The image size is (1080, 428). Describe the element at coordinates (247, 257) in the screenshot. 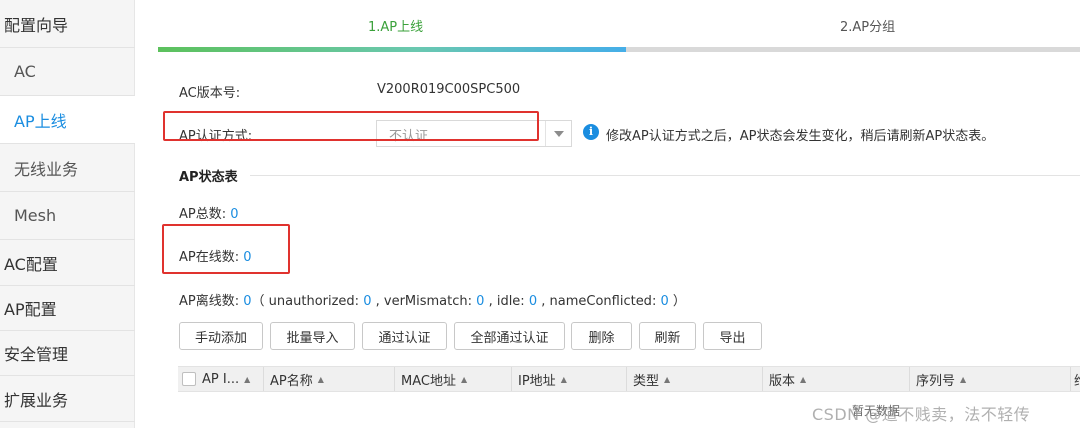

I see `ap-online-value: 0` at that location.